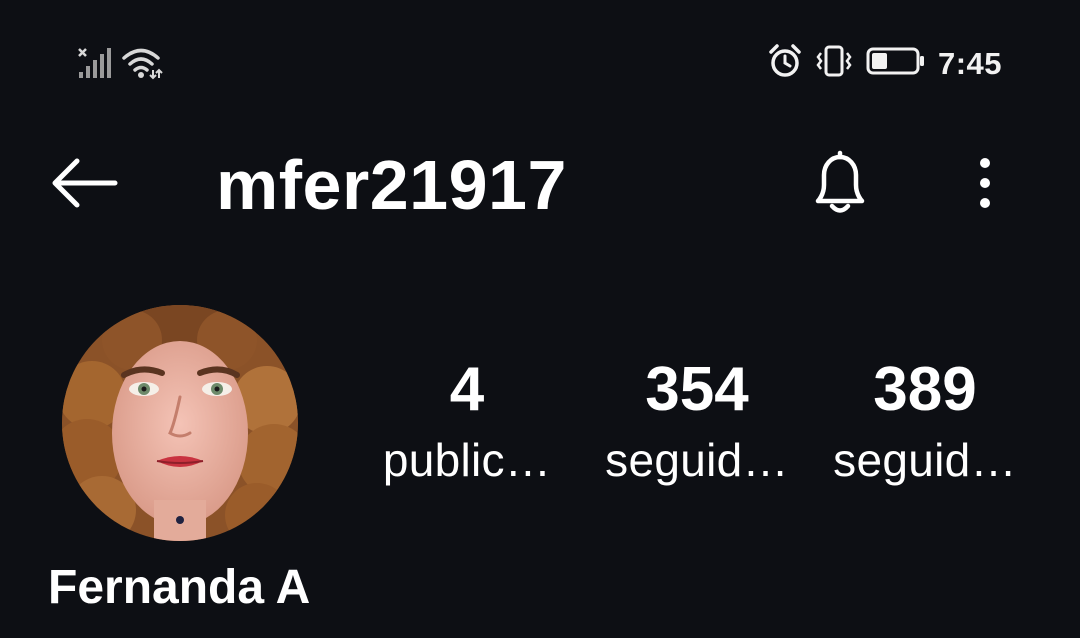 This screenshot has height=638, width=1080. I want to click on more-vertical-icon, so click(985, 185).